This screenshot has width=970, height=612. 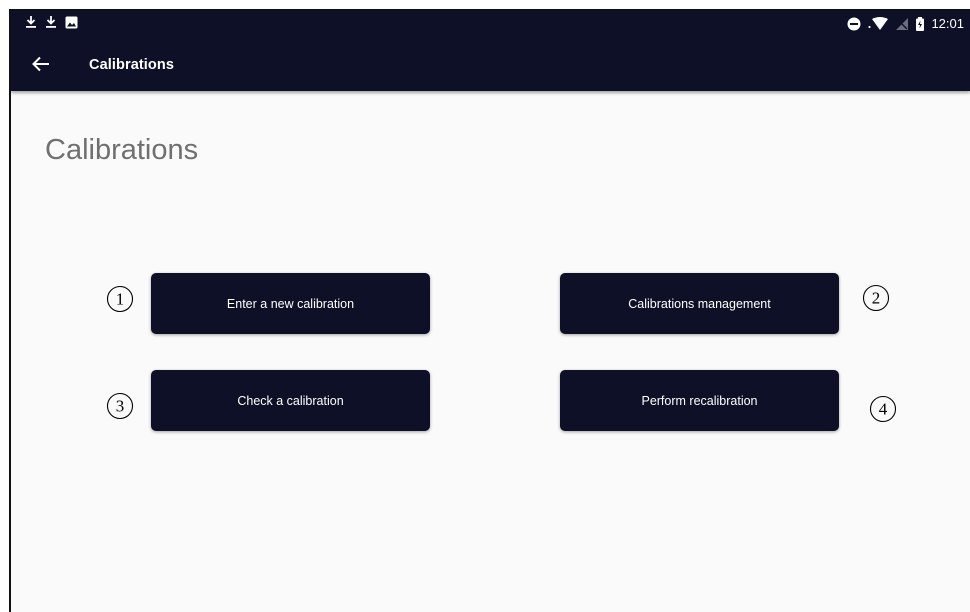 I want to click on arrow-left-icon, so click(x=41, y=66).